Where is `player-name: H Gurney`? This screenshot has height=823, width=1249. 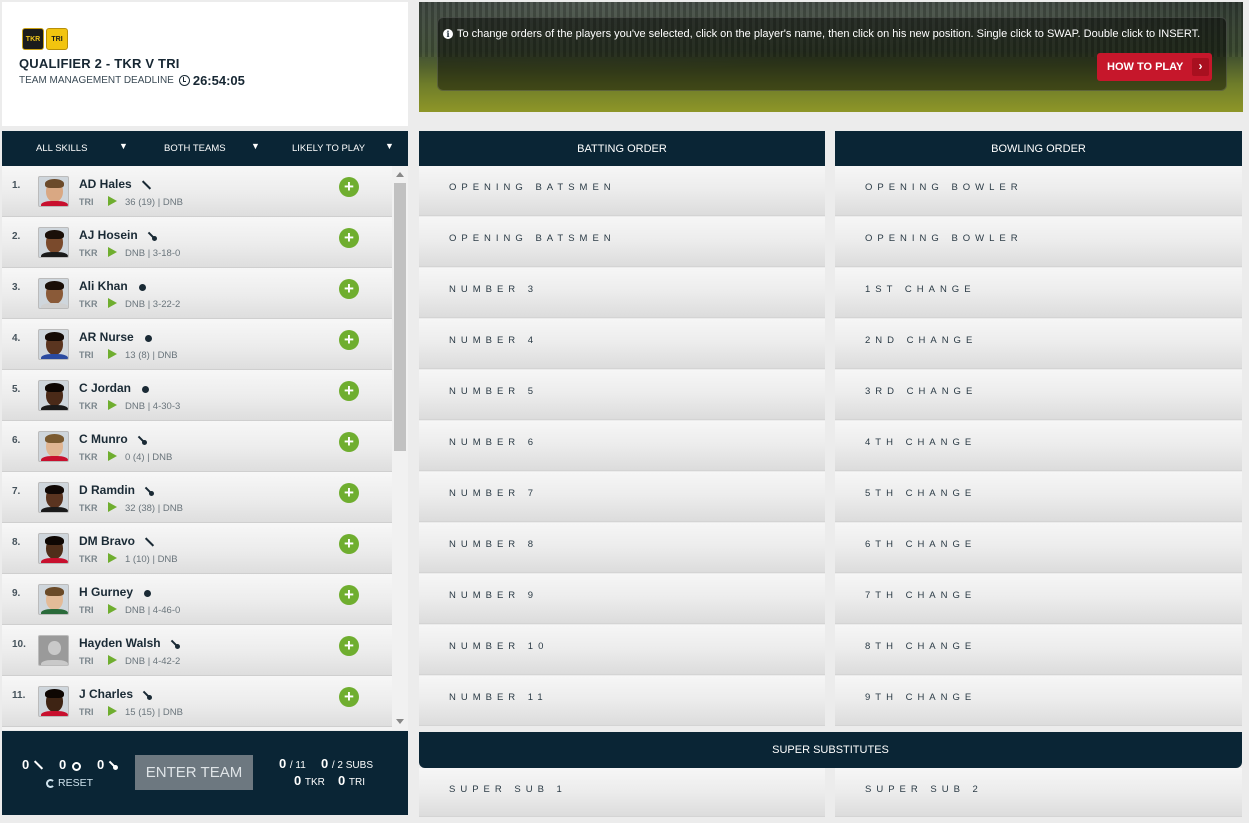
player-name: H Gurney is located at coordinates (116, 592).